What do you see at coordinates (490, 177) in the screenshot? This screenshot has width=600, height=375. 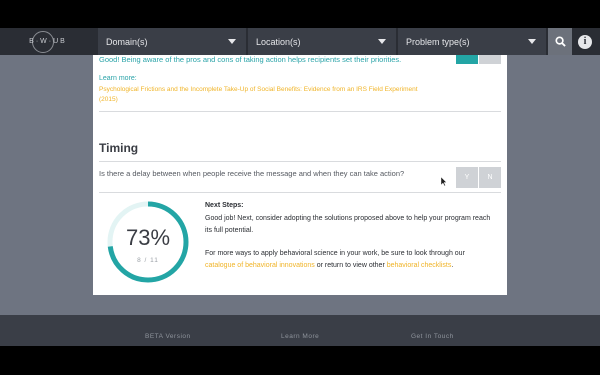 I see `no-button: N` at bounding box center [490, 177].